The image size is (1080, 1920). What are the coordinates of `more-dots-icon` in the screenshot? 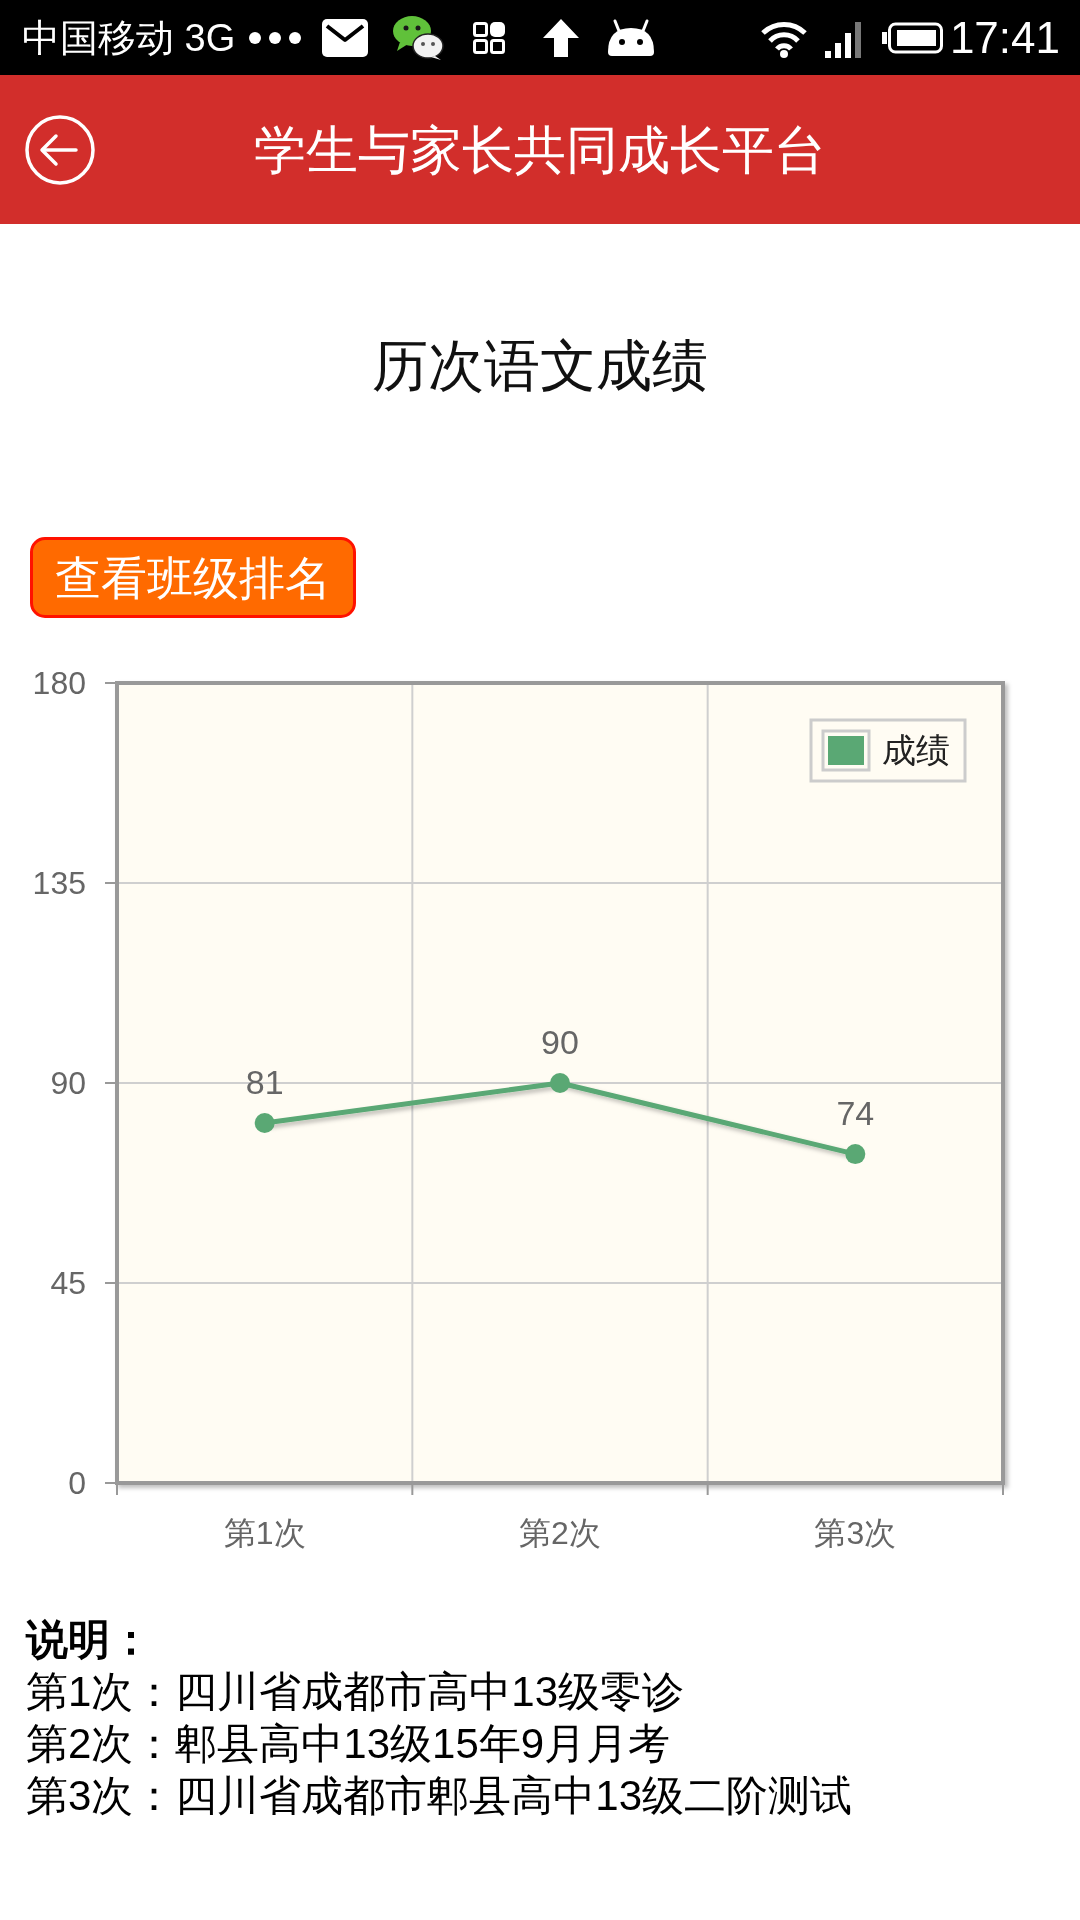 It's located at (275, 37).